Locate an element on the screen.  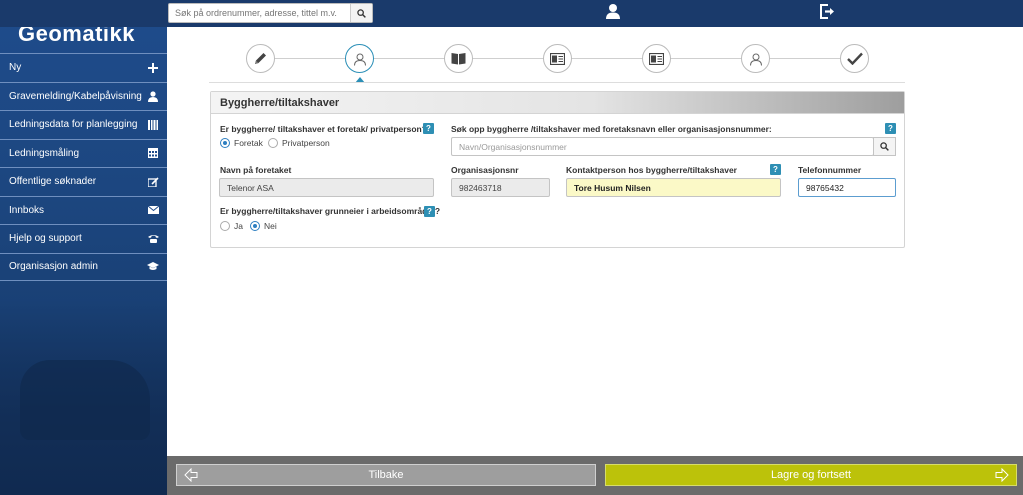
company-name-label: Navn på foretaket is located at coordinates (256, 170).